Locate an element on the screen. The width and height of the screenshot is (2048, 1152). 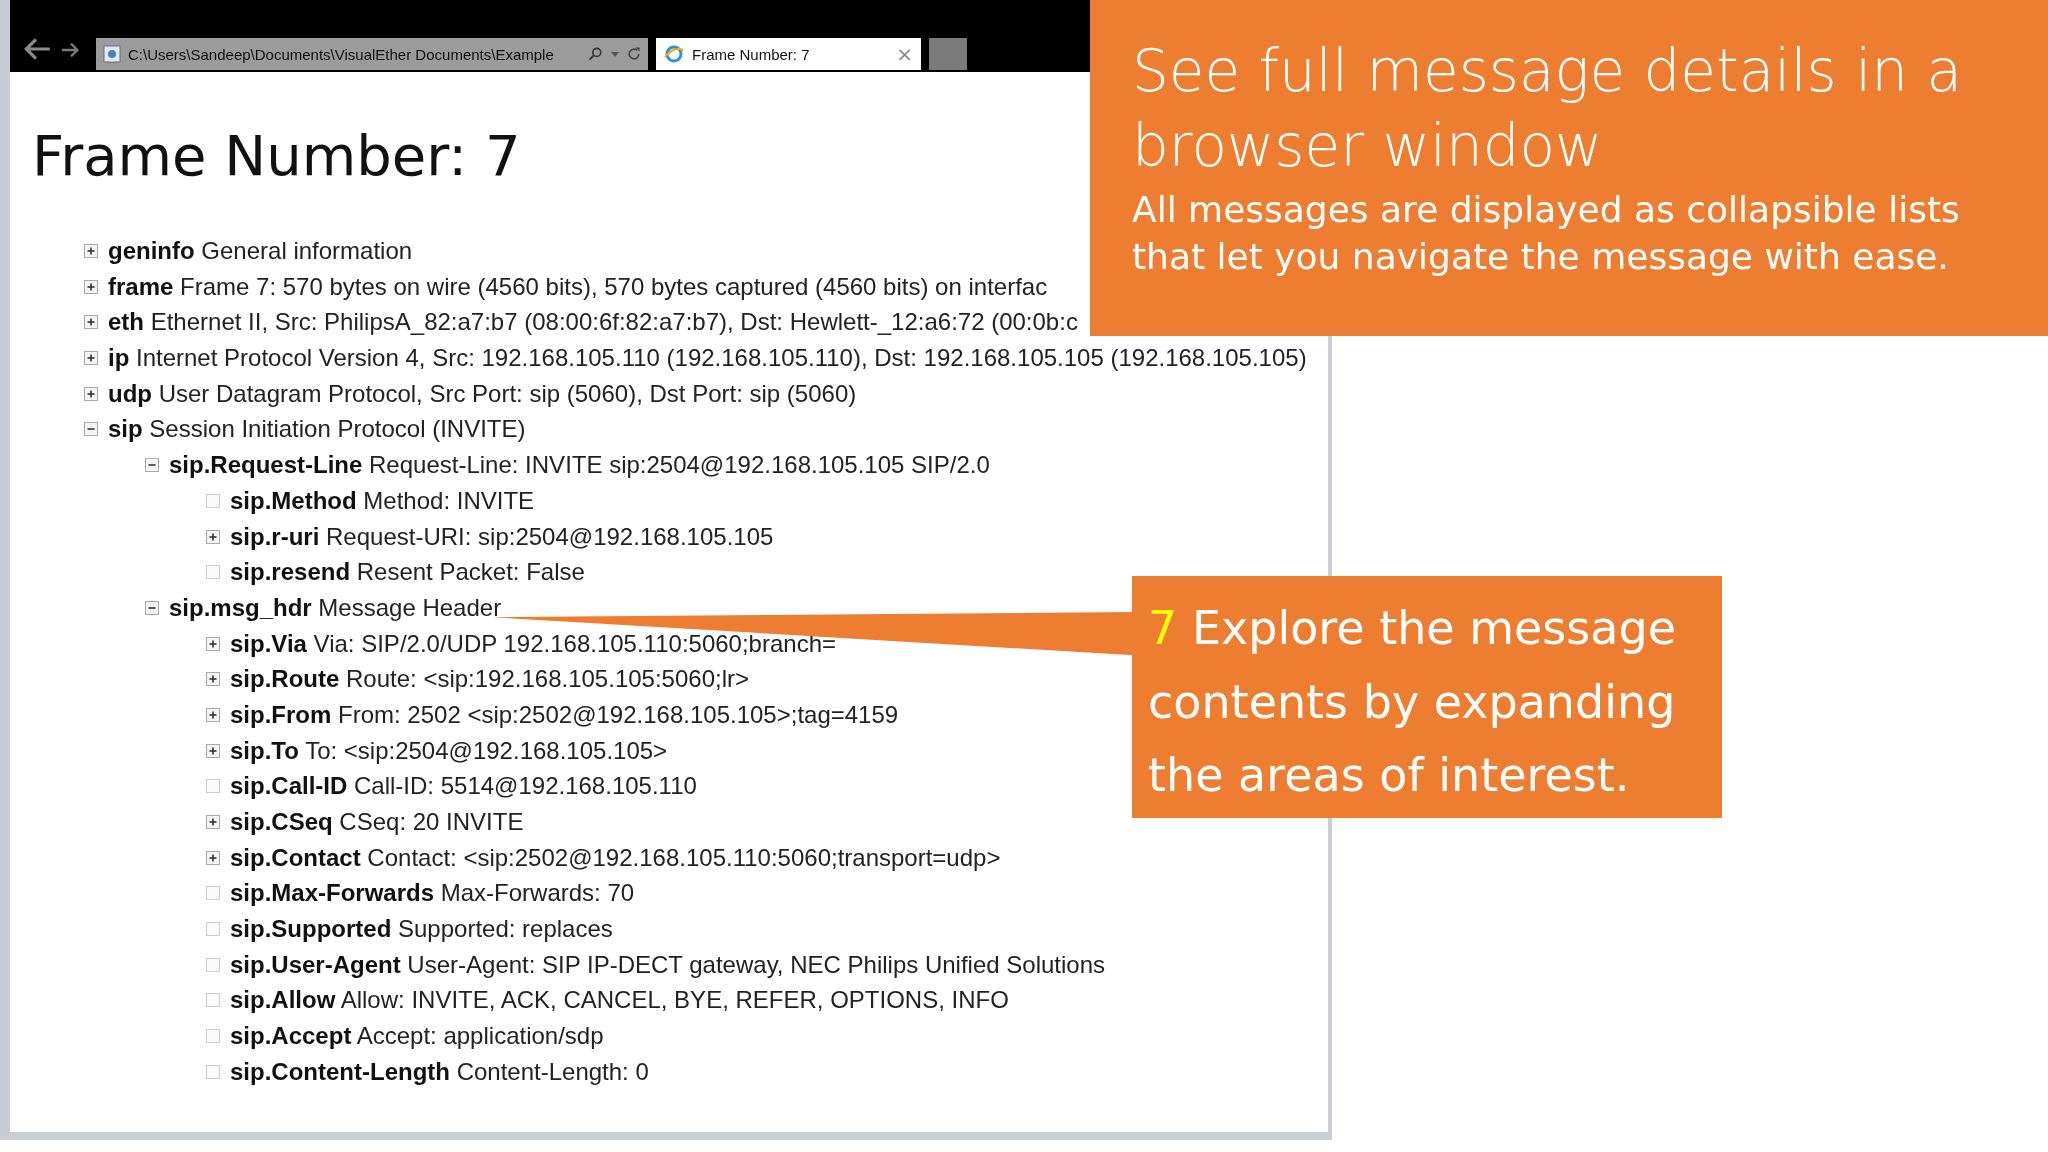
callout-text: All messages are displayed as collapsible lists that let you navigate the message with ease. is located at coordinates (1546, 233).